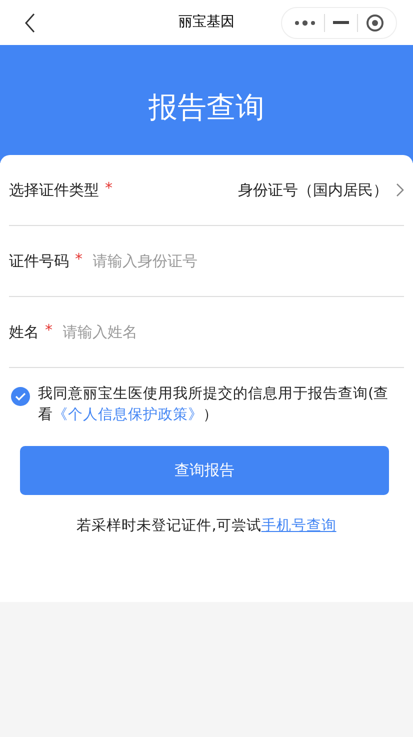  Describe the element at coordinates (206, 107) in the screenshot. I see `page-title: 报告查询` at that location.